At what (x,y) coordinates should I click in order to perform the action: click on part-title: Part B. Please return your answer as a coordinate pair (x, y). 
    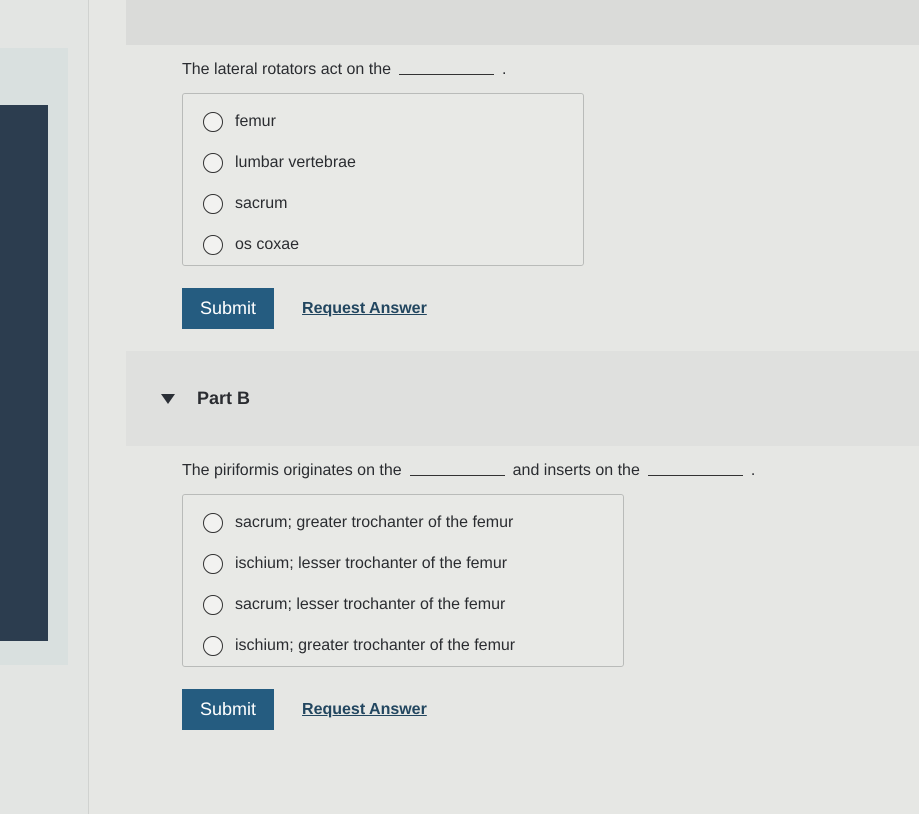
    Looking at the image, I should click on (223, 398).